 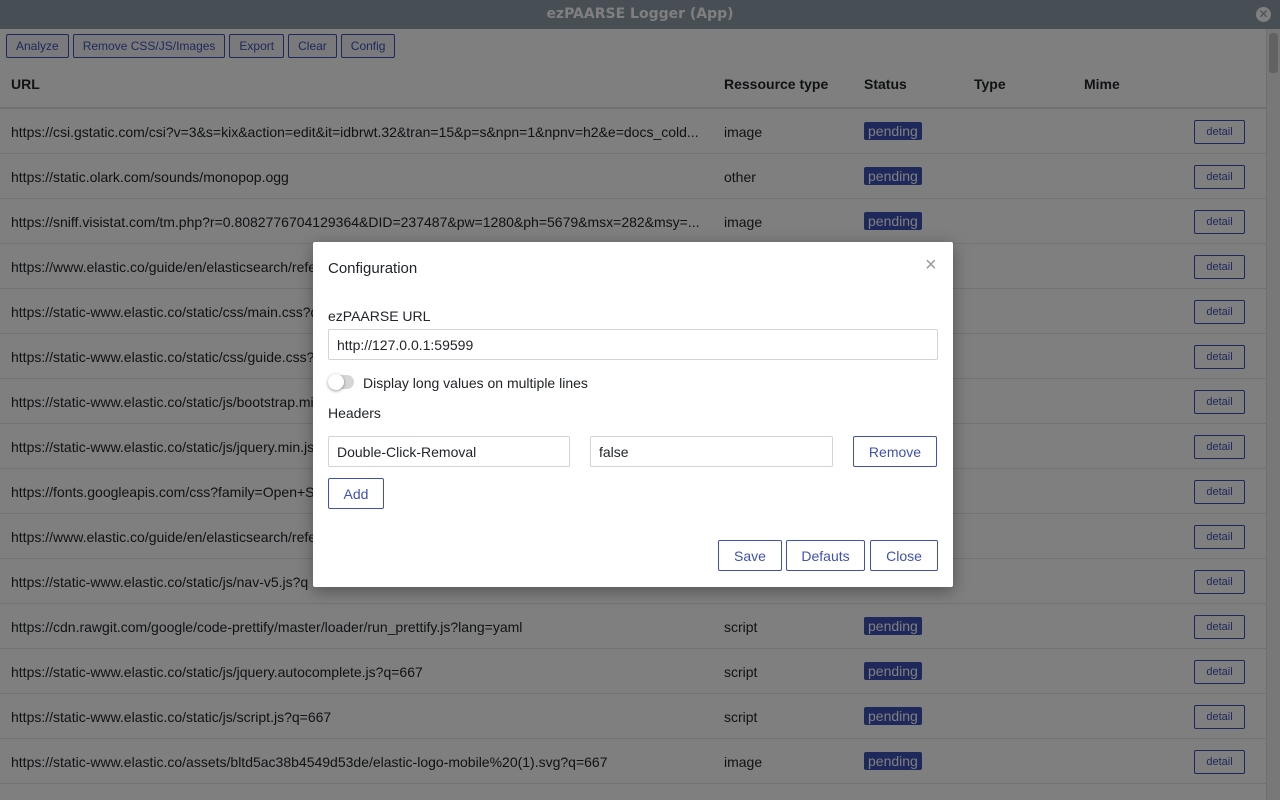 I want to click on defaults-button: Defauts, so click(x=825, y=555).